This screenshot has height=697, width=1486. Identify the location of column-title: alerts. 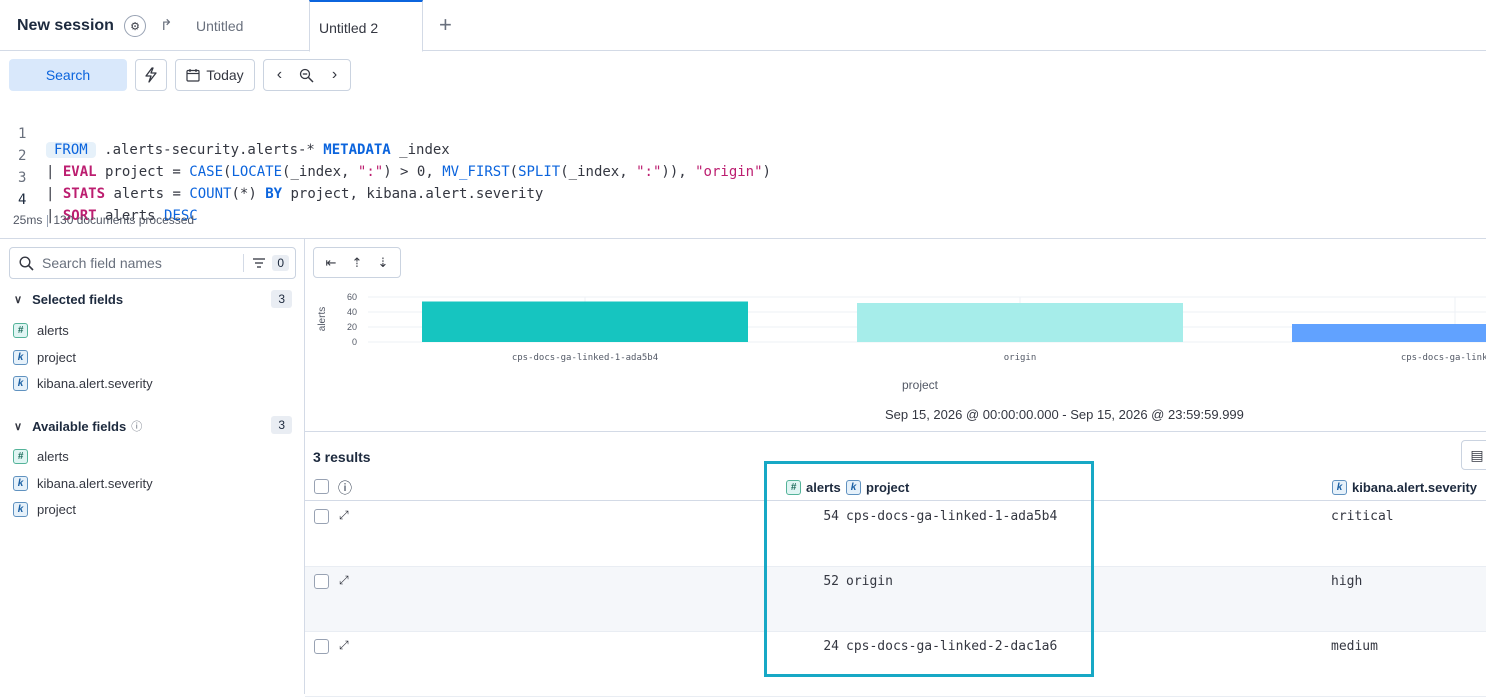
(823, 487).